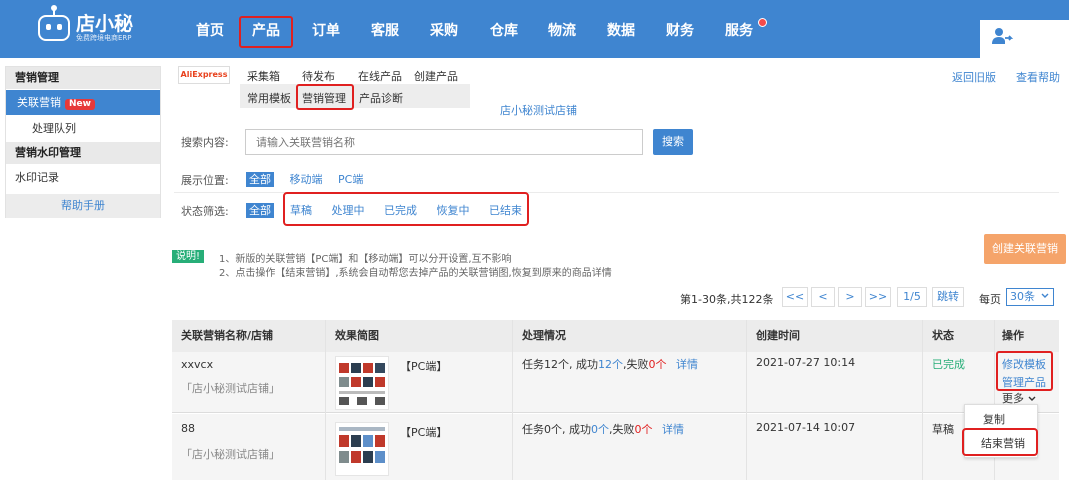 The image size is (1069, 480). I want to click on row1-platform: 【PC端】, so click(424, 366).